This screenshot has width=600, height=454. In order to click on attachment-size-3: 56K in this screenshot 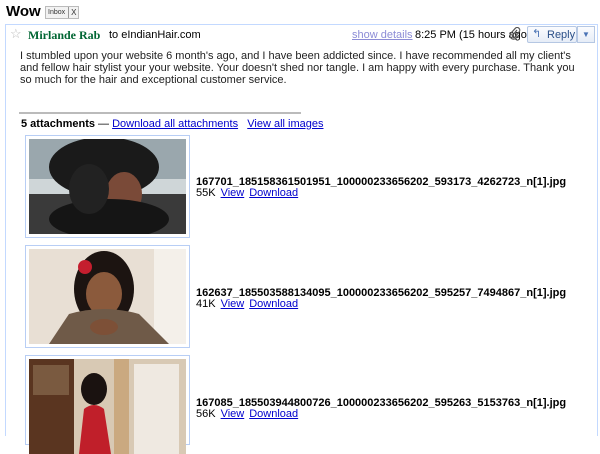, I will do `click(206, 414)`.